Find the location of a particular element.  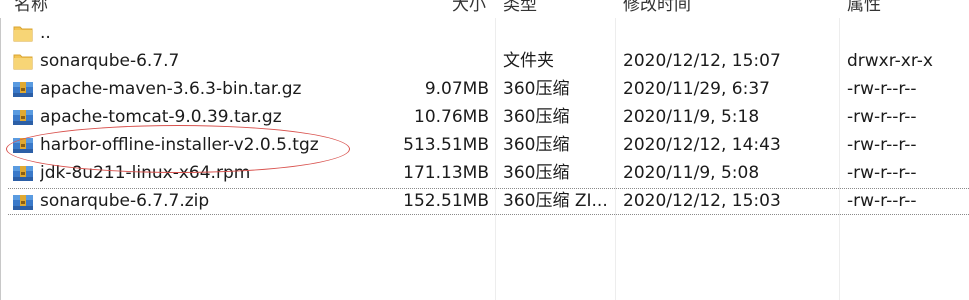

file-type: 文件夹 is located at coordinates (528, 61).